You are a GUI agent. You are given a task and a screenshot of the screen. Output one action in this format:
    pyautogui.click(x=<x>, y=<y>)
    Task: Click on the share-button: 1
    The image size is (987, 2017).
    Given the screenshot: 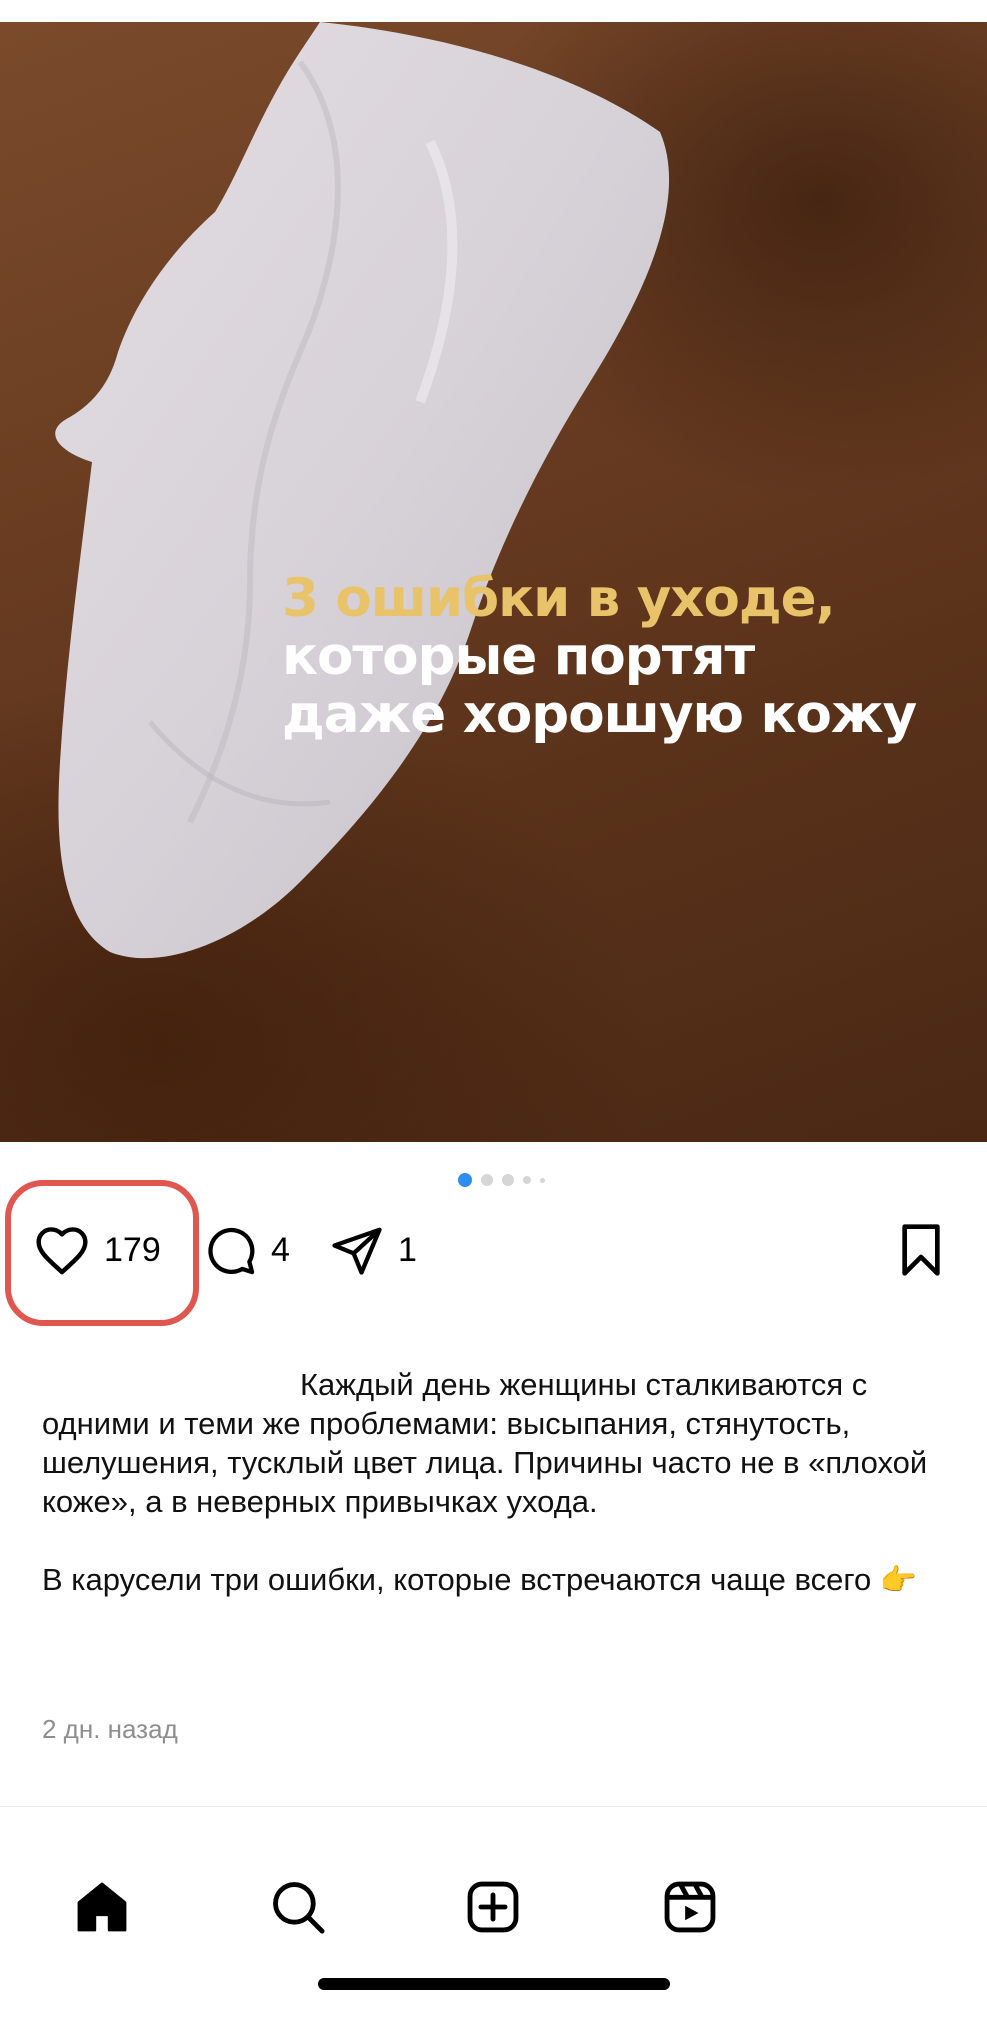 What is the action you would take?
    pyautogui.click(x=373, y=1250)
    